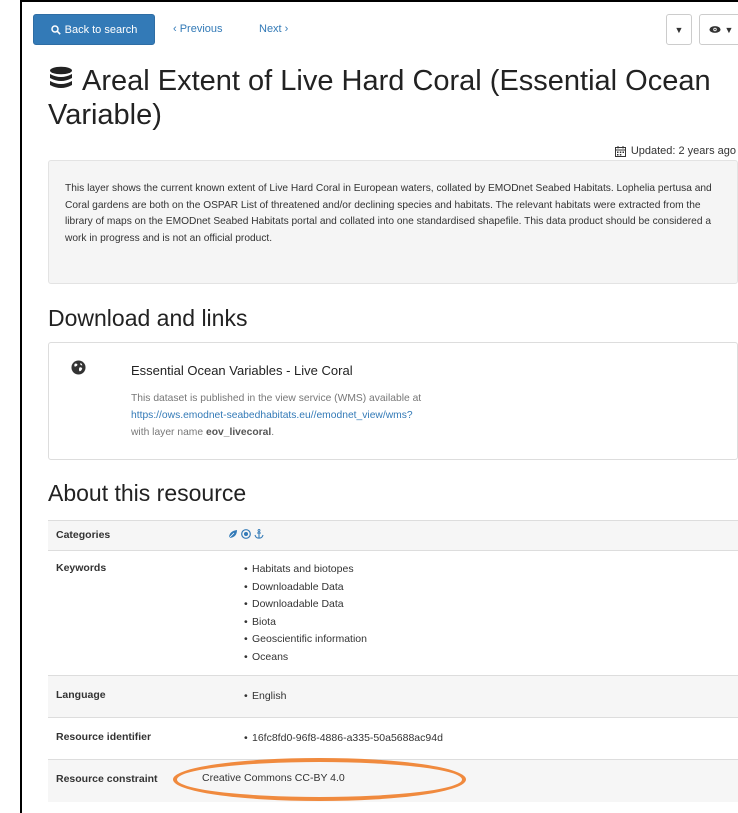 Image resolution: width=738 pixels, height=813 pixels. Describe the element at coordinates (81, 695) in the screenshot. I see `language-label: Language` at that location.